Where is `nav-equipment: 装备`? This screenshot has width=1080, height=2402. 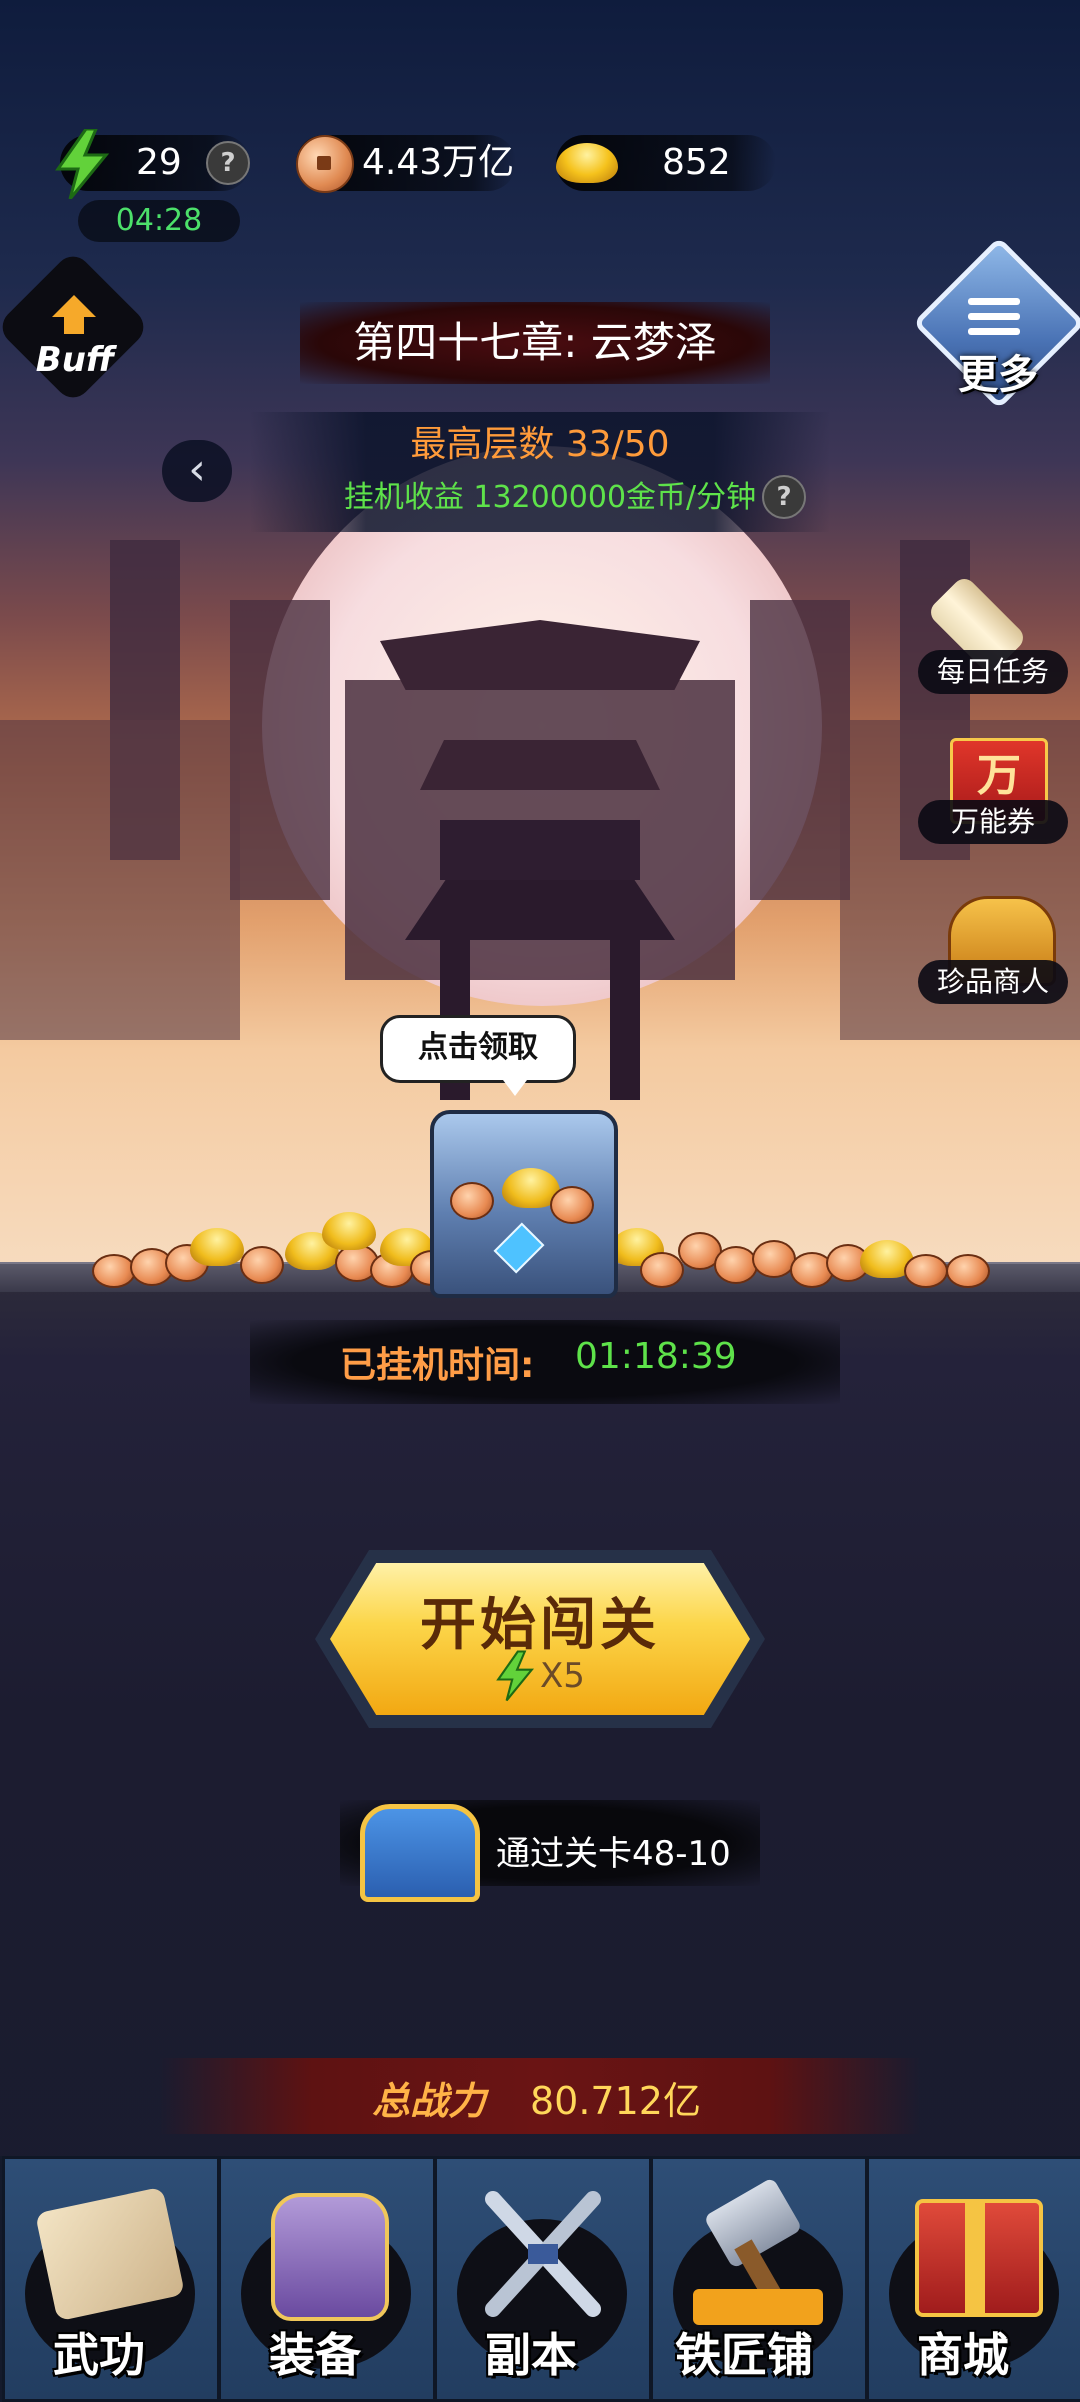 nav-equipment: 装备 is located at coordinates (327, 2279).